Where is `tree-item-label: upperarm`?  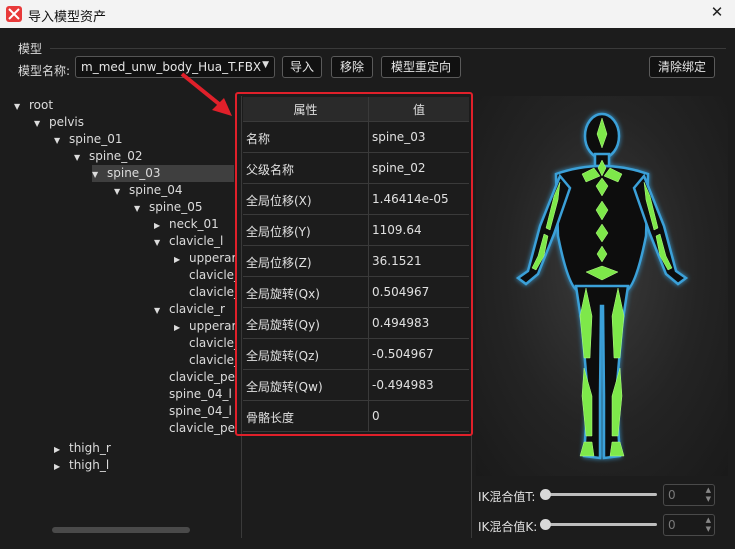
tree-item-label: upperarm is located at coordinates (212, 258).